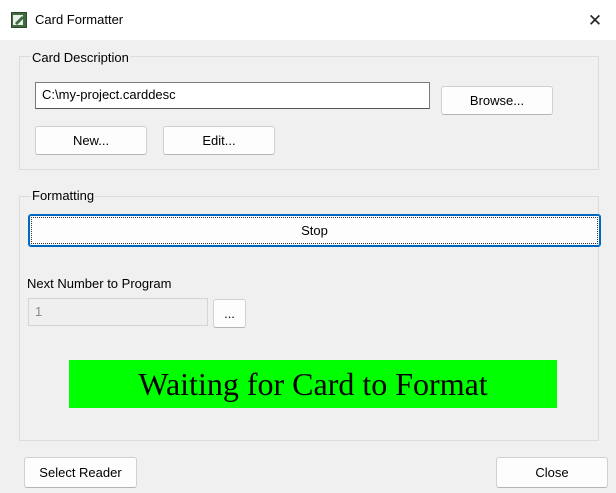 This screenshot has width=616, height=493. What do you see at coordinates (552, 472) in the screenshot?
I see `close-button: Close` at bounding box center [552, 472].